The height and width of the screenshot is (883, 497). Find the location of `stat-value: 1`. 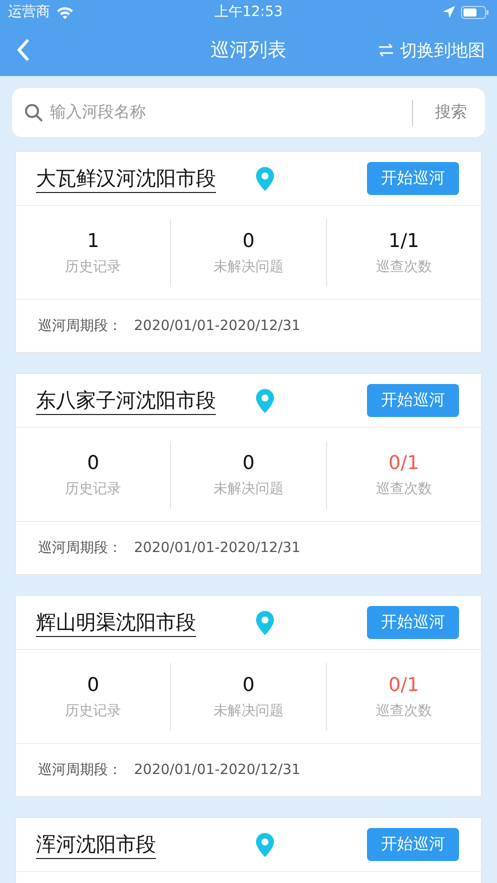

stat-value: 1 is located at coordinates (93, 241).